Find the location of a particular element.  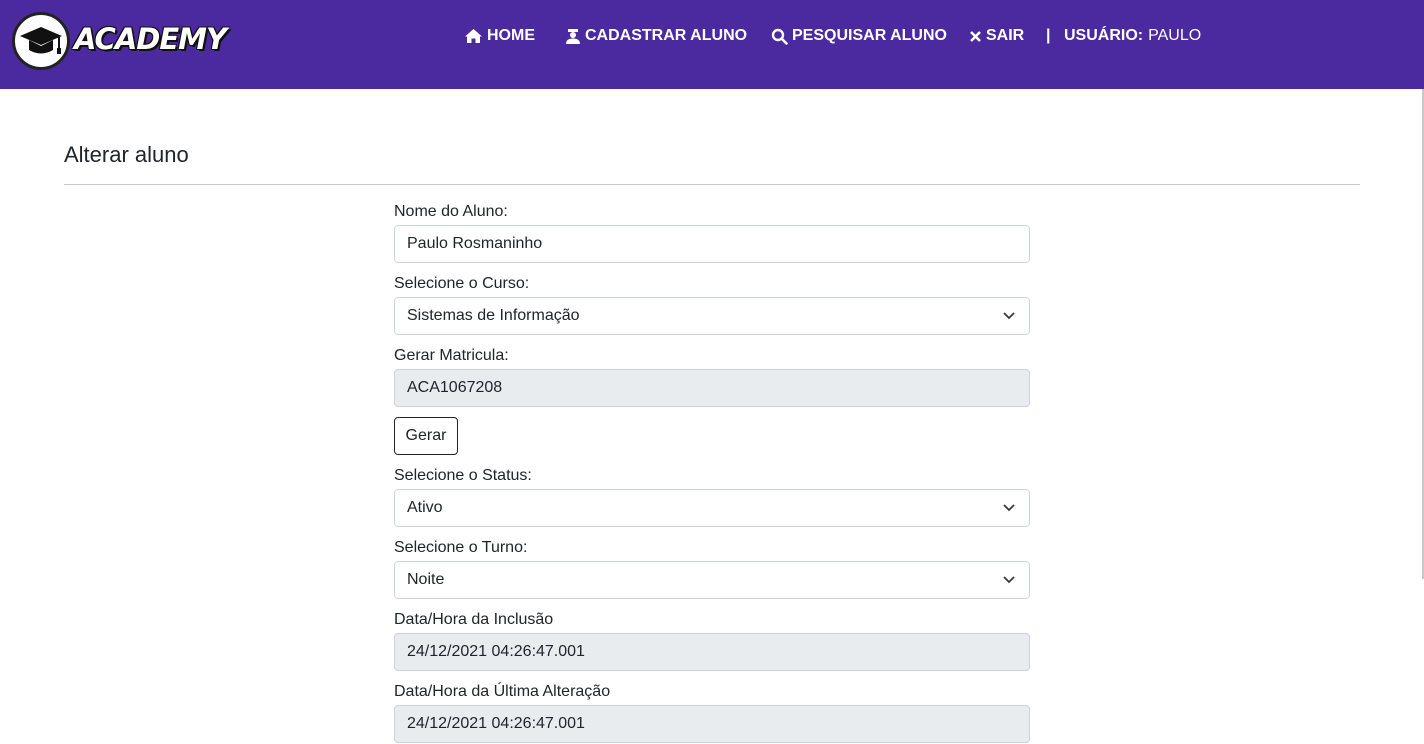

nav-user-info: USUÁRIO: PAULO is located at coordinates (1132, 36).